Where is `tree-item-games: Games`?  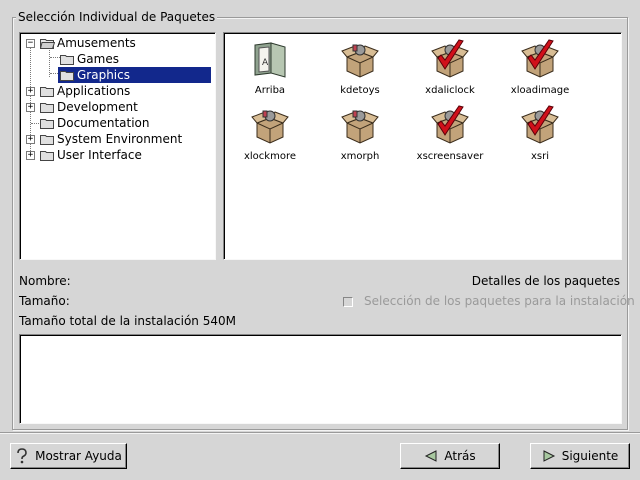
tree-item-games: Games is located at coordinates (116, 59).